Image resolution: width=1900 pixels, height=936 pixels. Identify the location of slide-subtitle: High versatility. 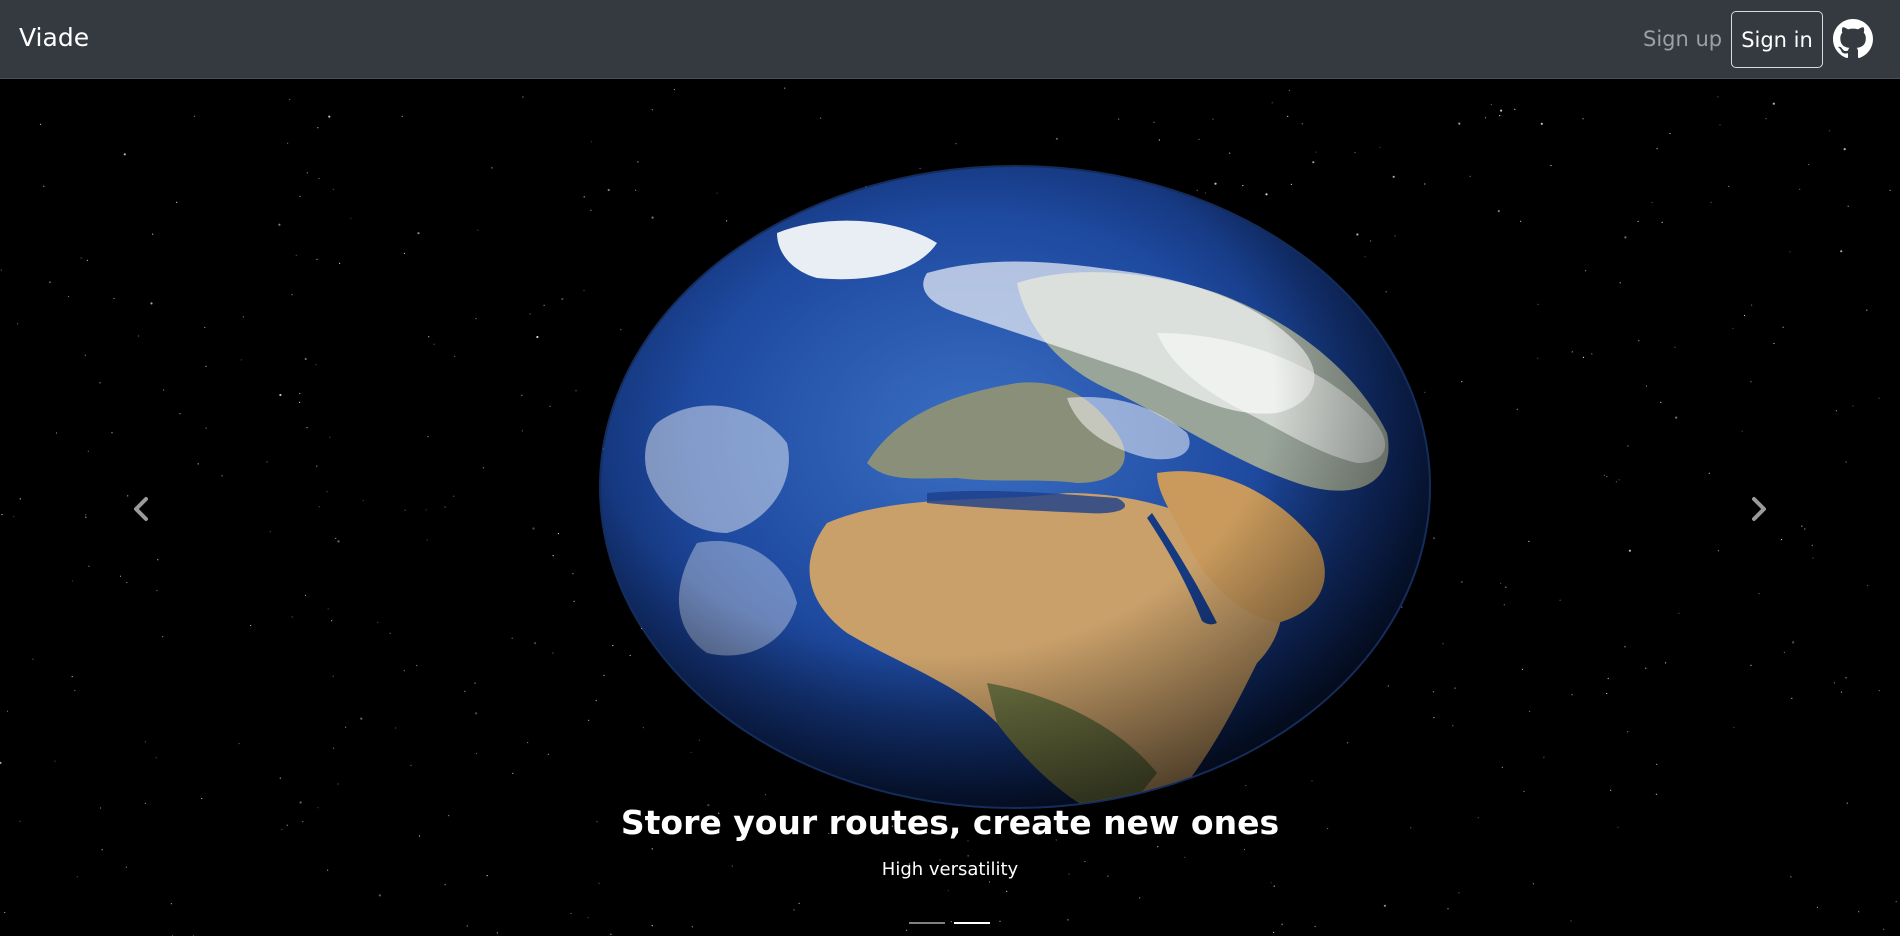
(950, 869).